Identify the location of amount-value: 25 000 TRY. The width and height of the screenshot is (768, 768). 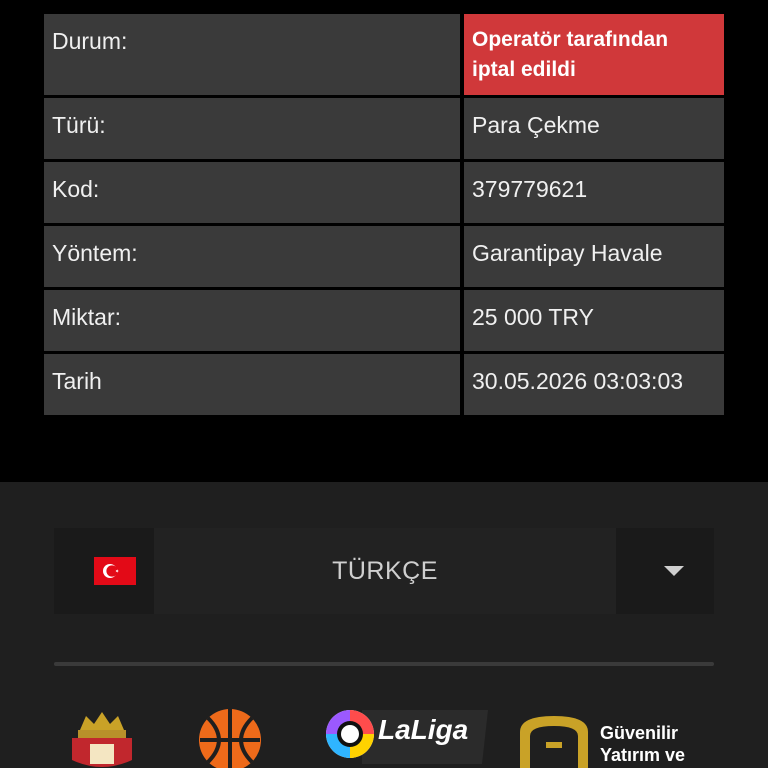
(594, 320).